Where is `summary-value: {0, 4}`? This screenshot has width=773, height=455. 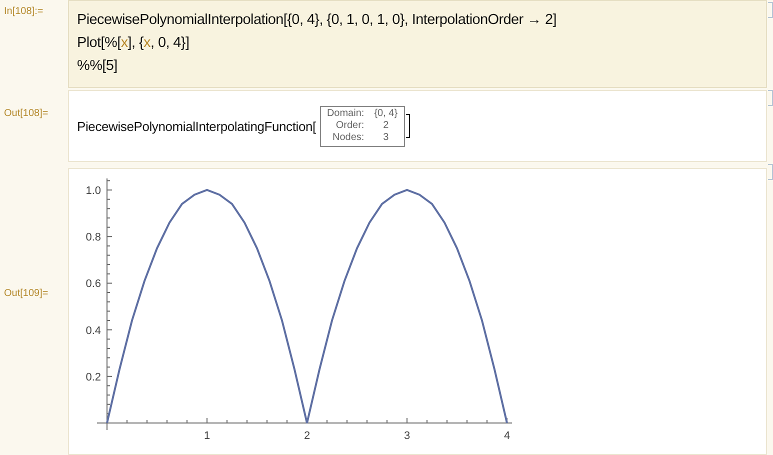
summary-value: {0, 4} is located at coordinates (386, 114).